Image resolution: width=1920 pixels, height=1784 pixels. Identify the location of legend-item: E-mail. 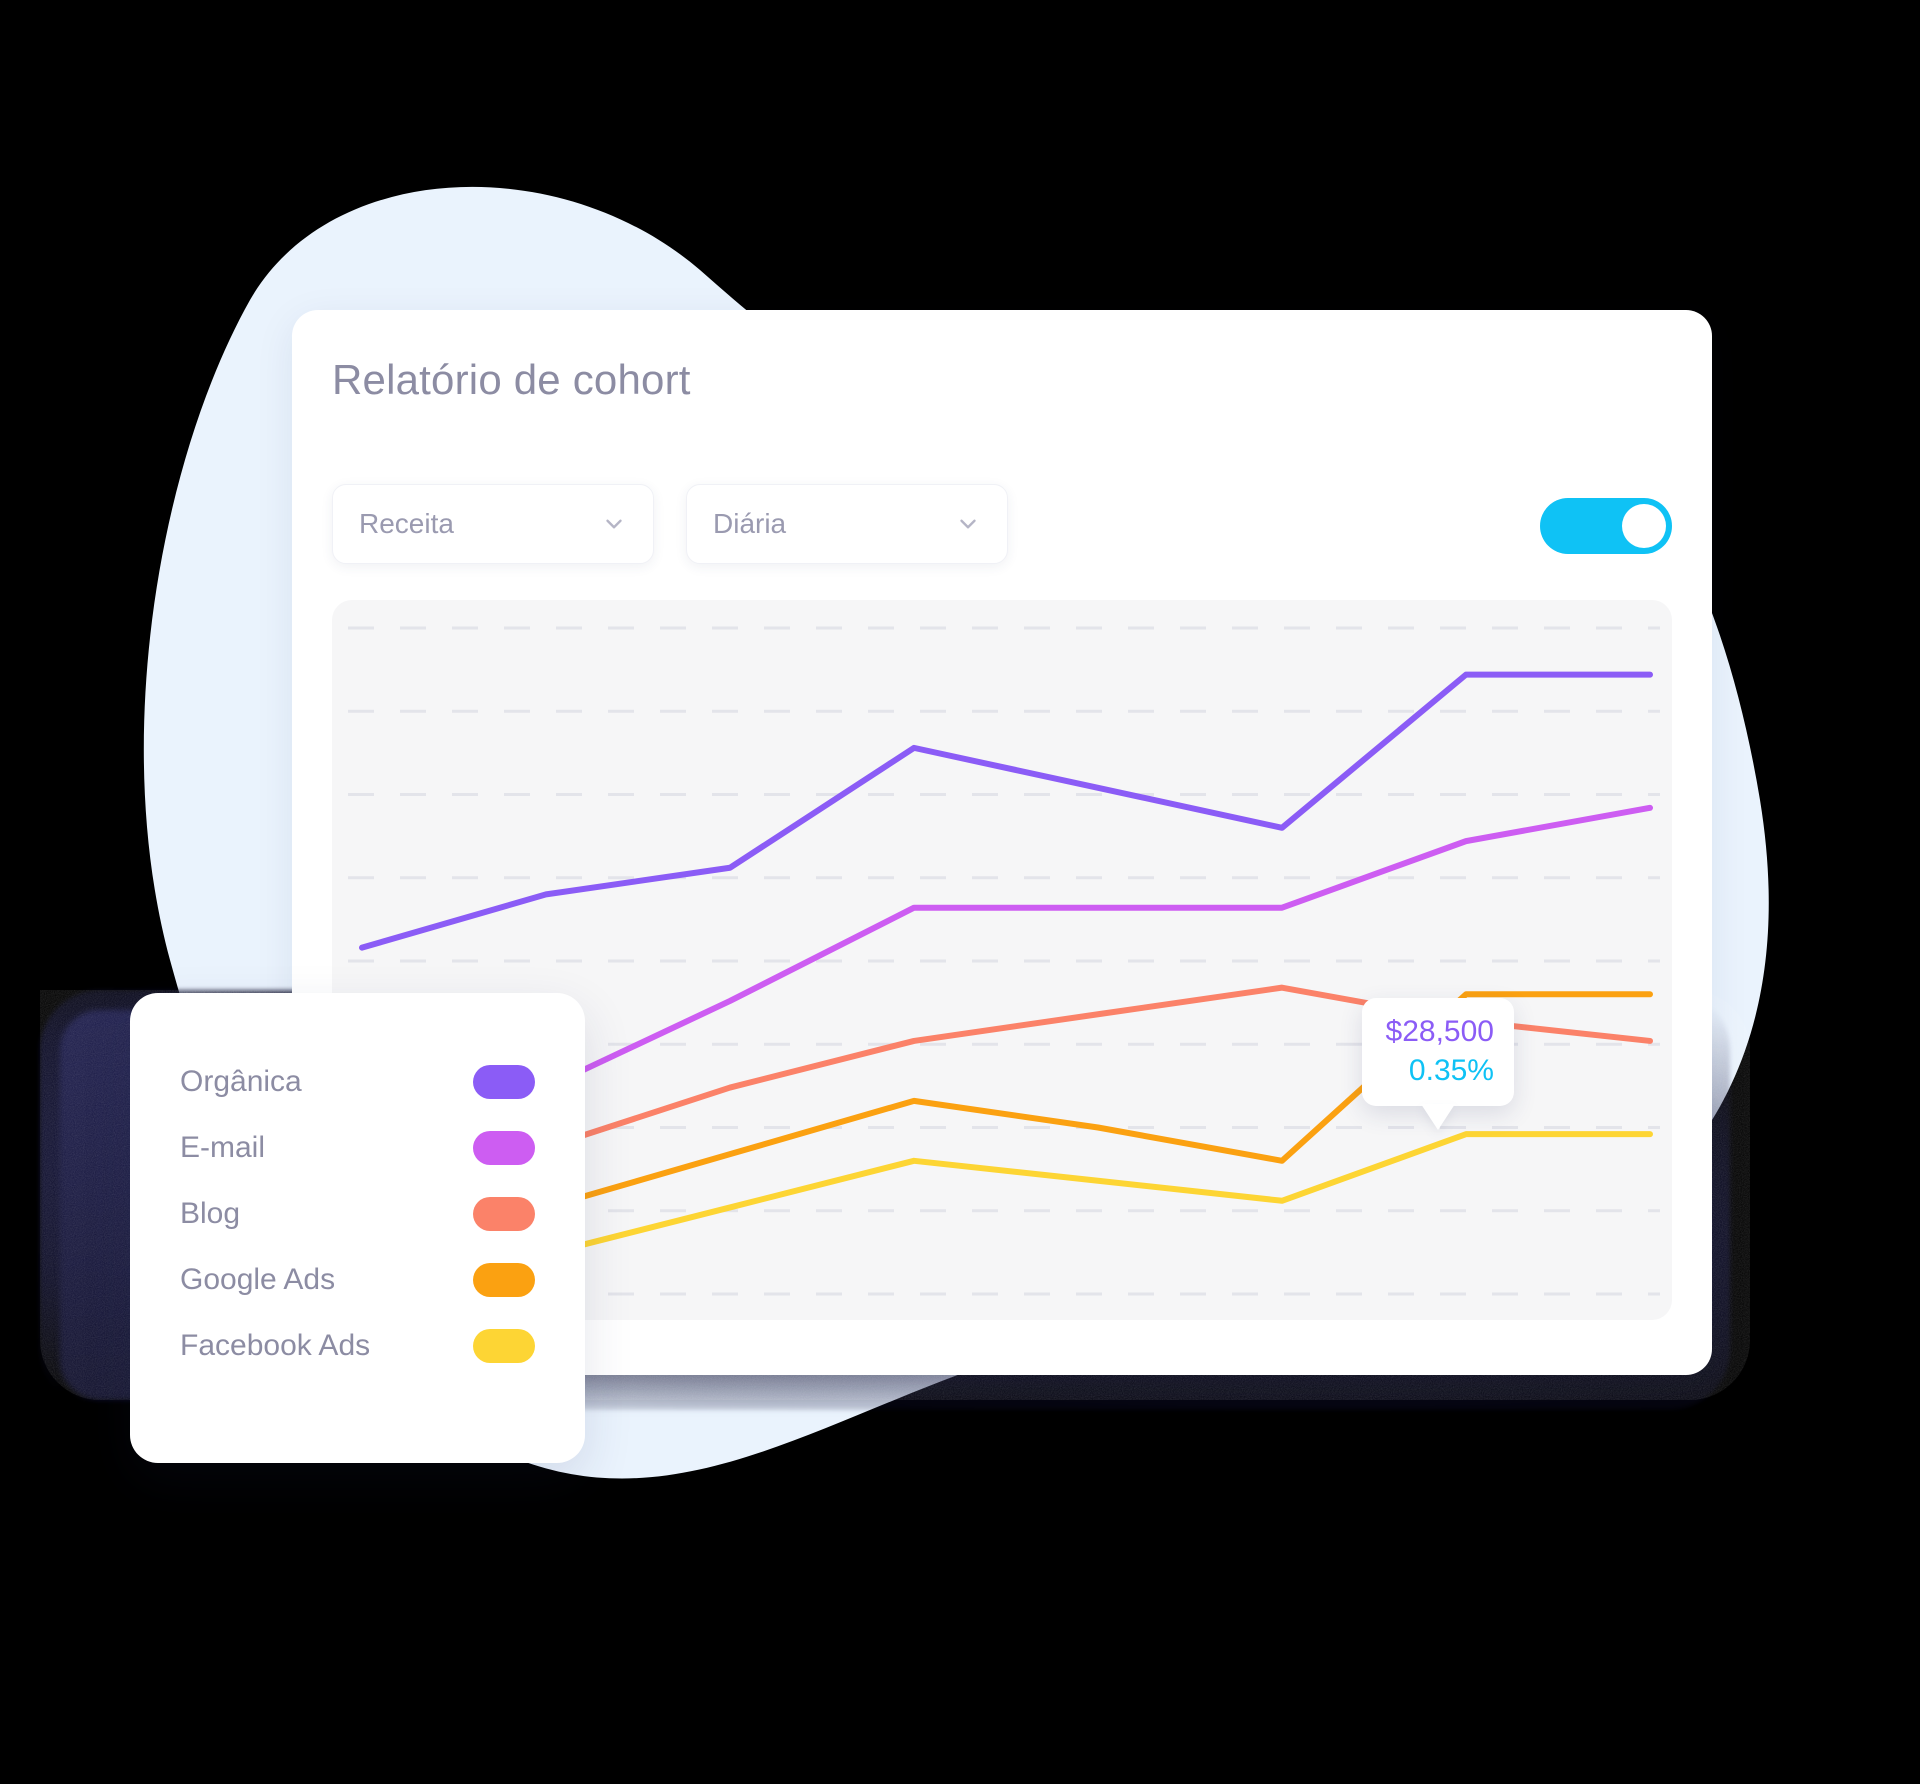
(357, 1148).